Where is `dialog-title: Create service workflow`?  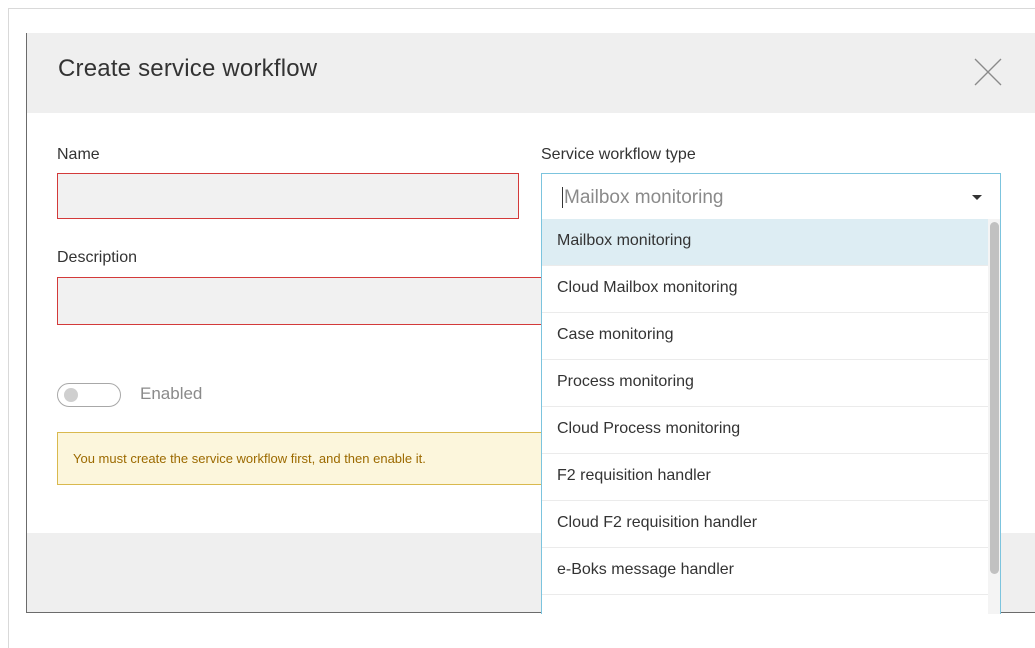
dialog-title: Create service workflow is located at coordinates (188, 68).